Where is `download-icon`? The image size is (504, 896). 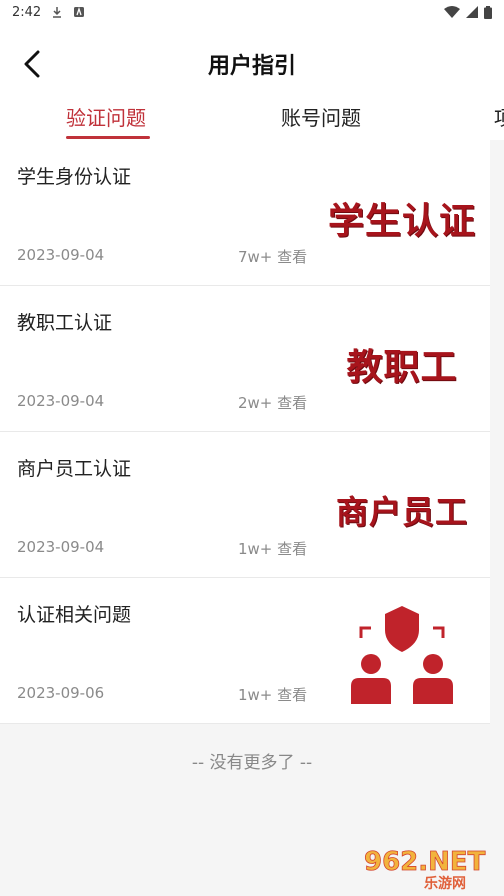 download-icon is located at coordinates (57, 12).